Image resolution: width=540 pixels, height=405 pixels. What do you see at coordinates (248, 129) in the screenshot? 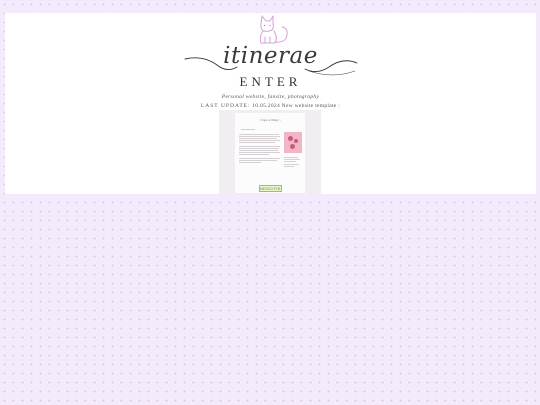
I see `preview-heading-line` at bounding box center [248, 129].